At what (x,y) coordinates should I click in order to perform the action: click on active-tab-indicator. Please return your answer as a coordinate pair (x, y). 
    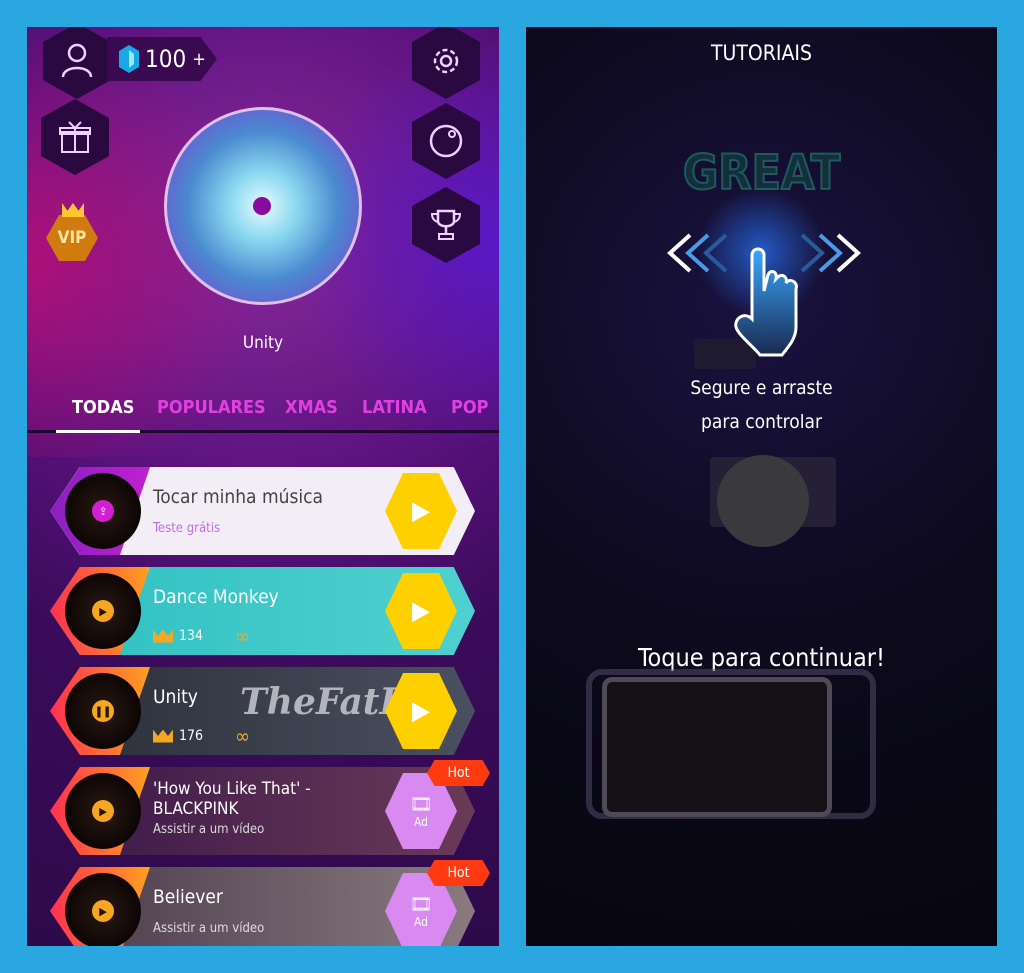
    Looking at the image, I should click on (98, 431).